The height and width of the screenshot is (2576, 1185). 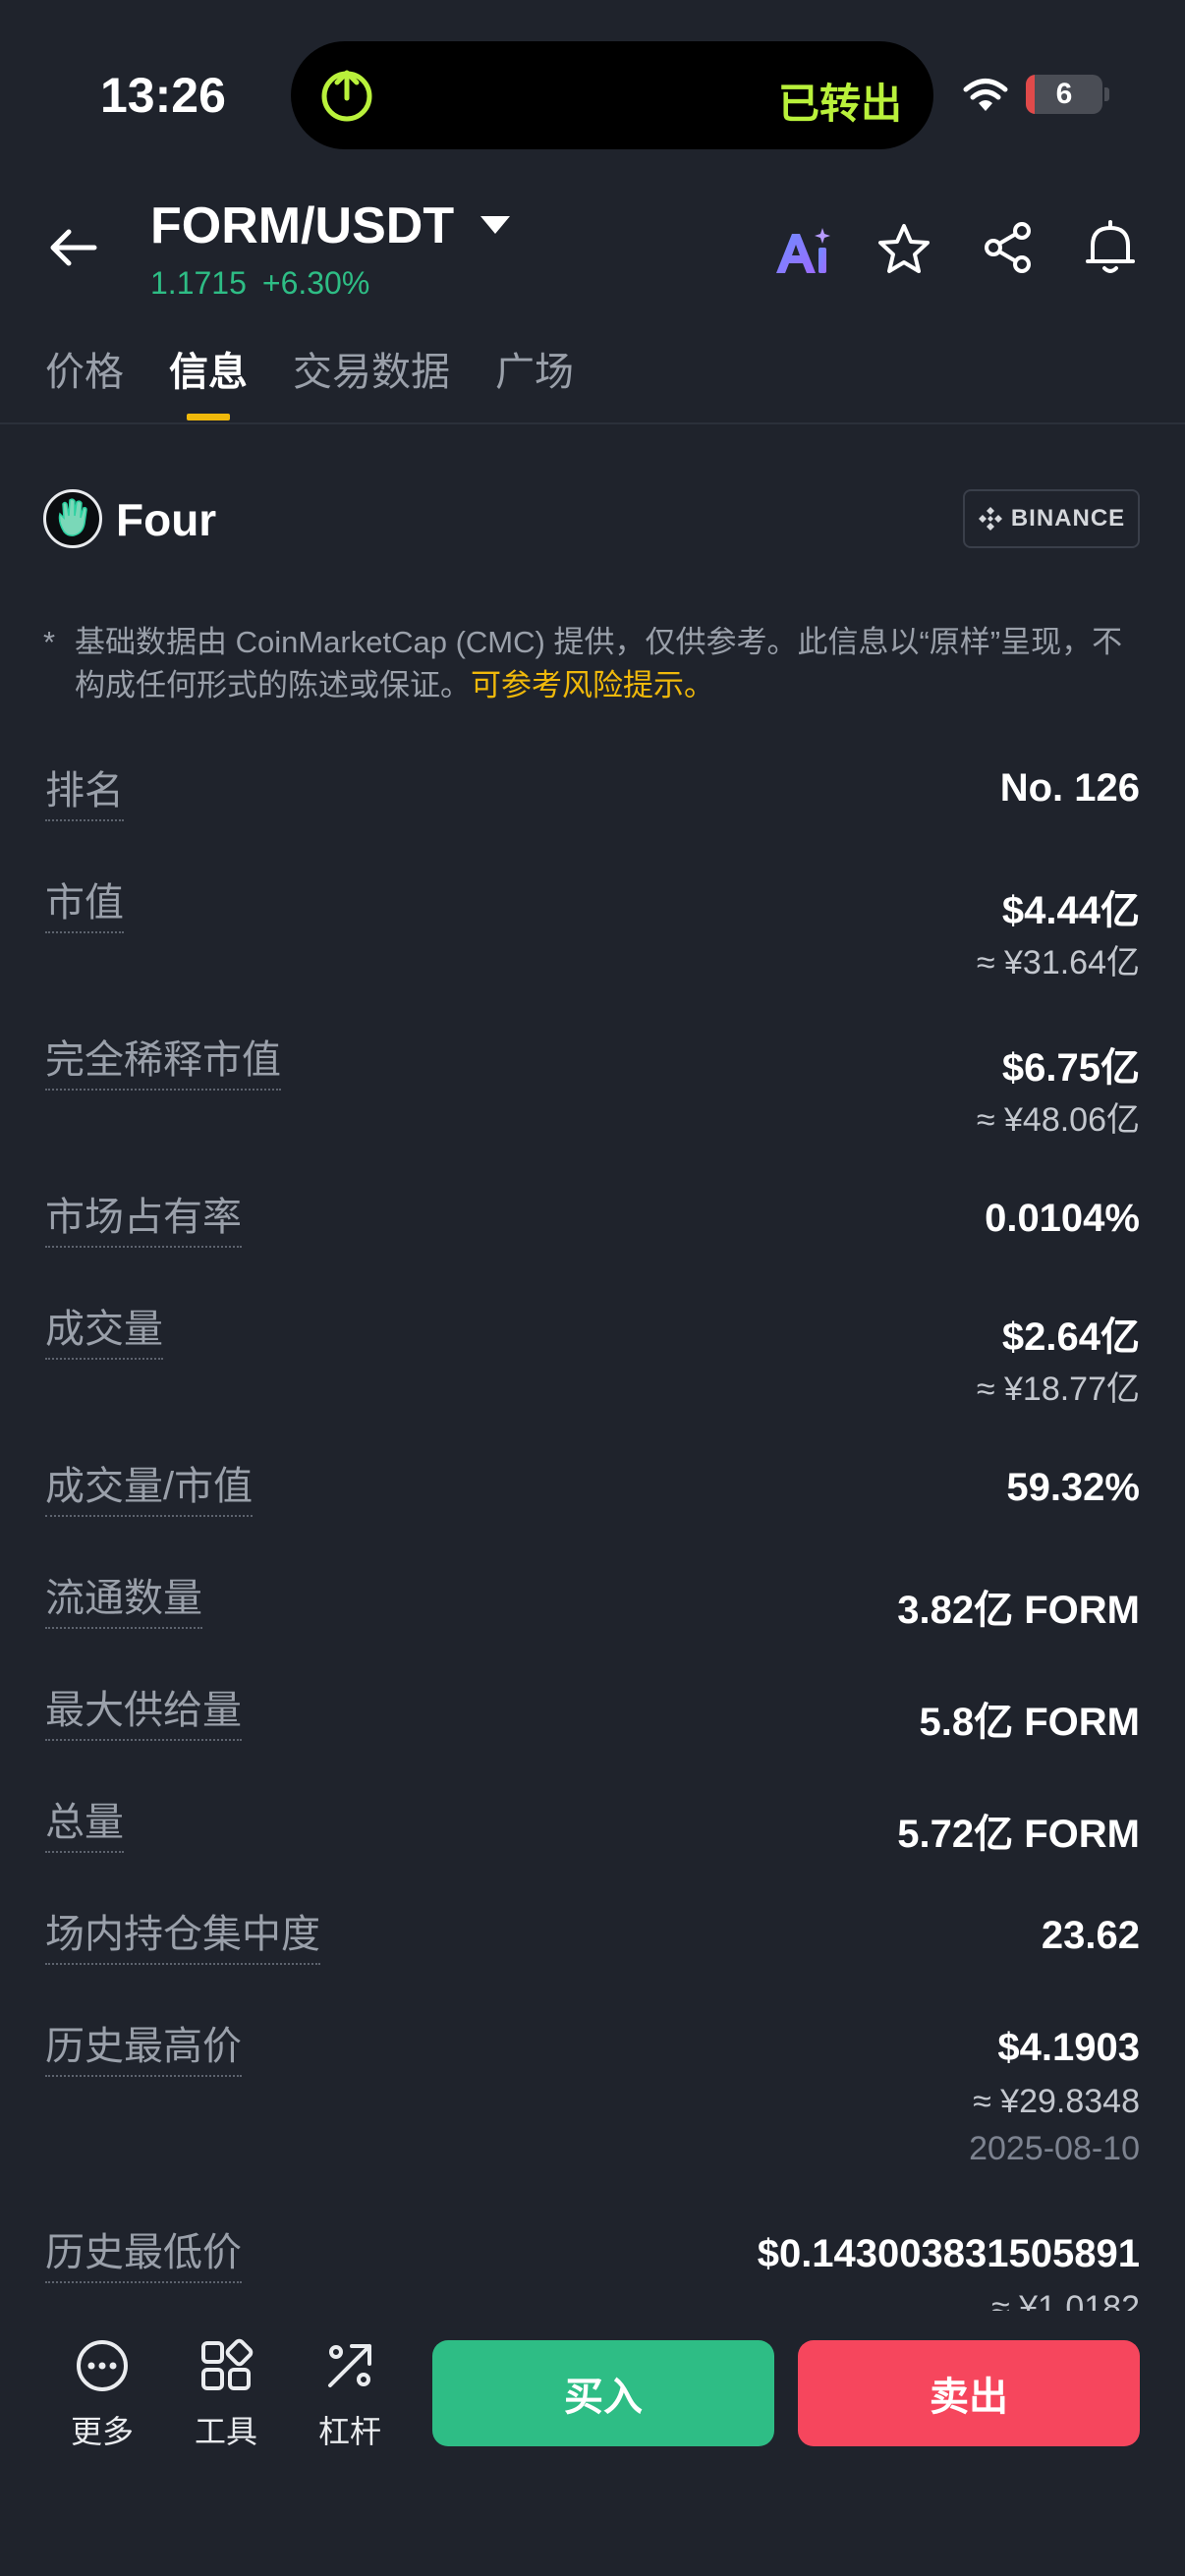 I want to click on stat-concentration-value: 23.62, so click(x=1091, y=1935).